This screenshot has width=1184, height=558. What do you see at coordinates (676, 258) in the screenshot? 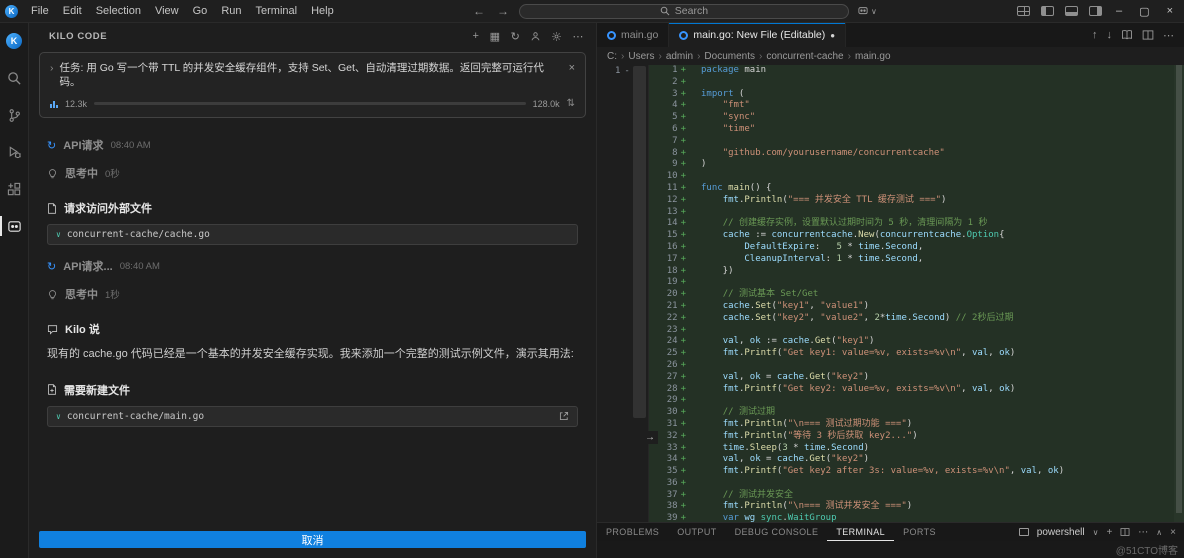
I see `line-number: 17 +` at bounding box center [676, 258].